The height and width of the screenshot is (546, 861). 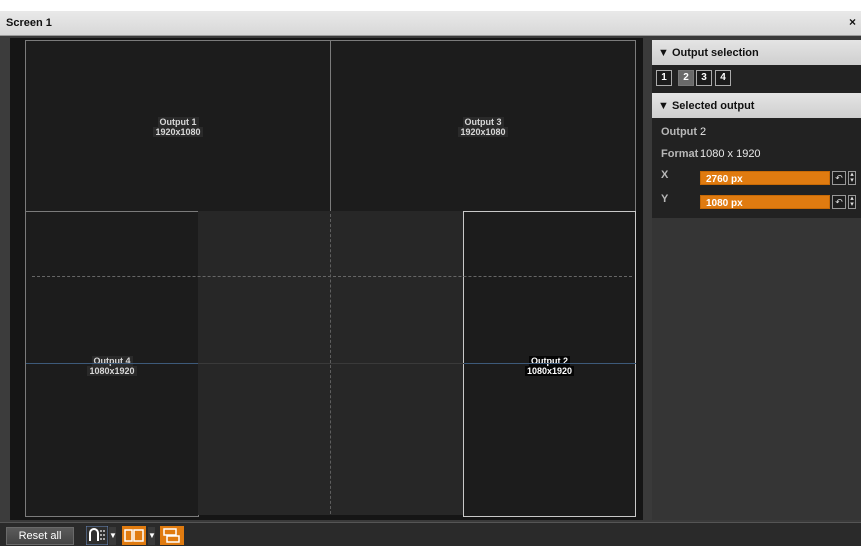 I want to click on guide-line-left, so click(x=112, y=363).